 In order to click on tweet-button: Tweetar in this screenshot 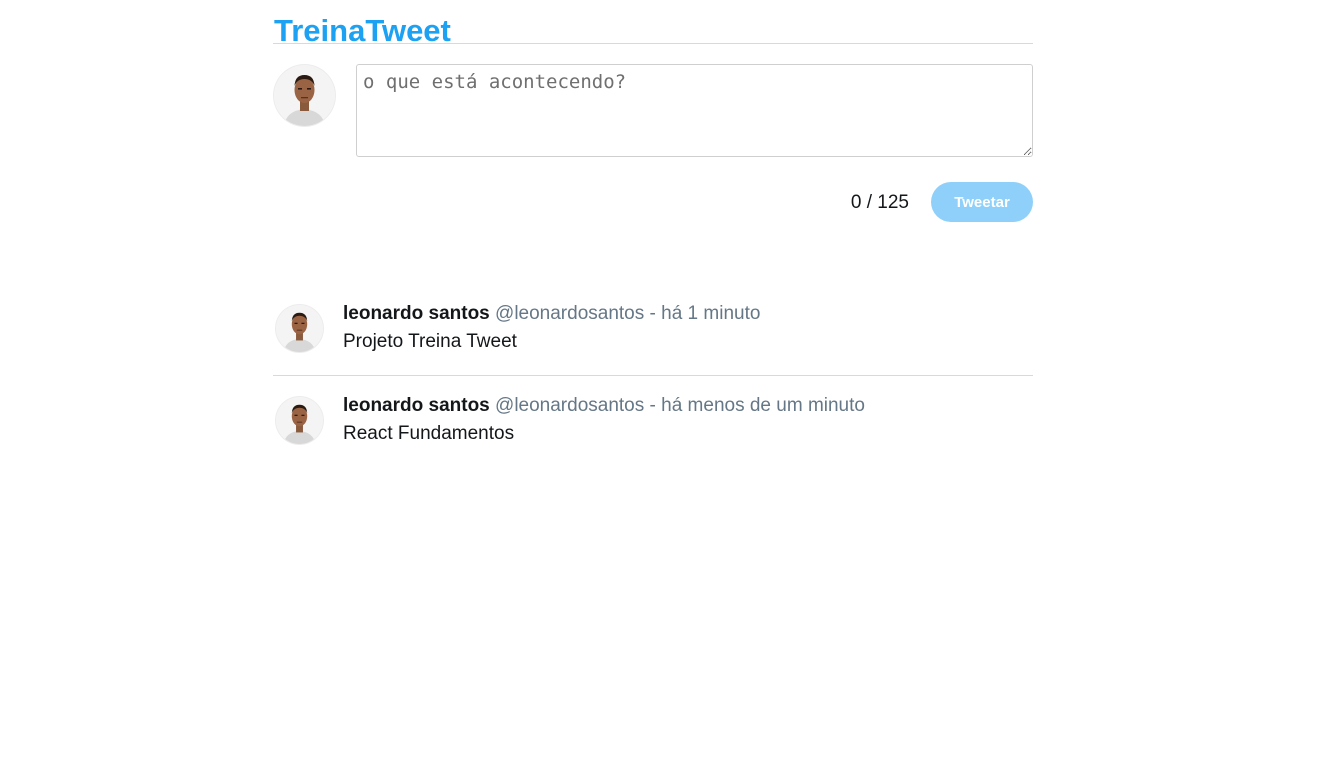, I will do `click(982, 202)`.